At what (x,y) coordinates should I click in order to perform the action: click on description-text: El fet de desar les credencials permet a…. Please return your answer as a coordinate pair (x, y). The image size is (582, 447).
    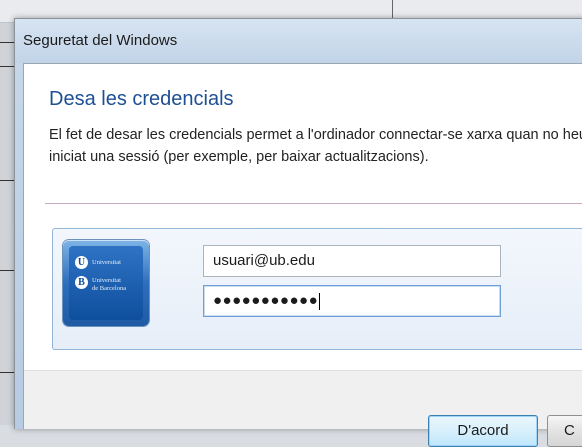
    Looking at the image, I should click on (315, 146).